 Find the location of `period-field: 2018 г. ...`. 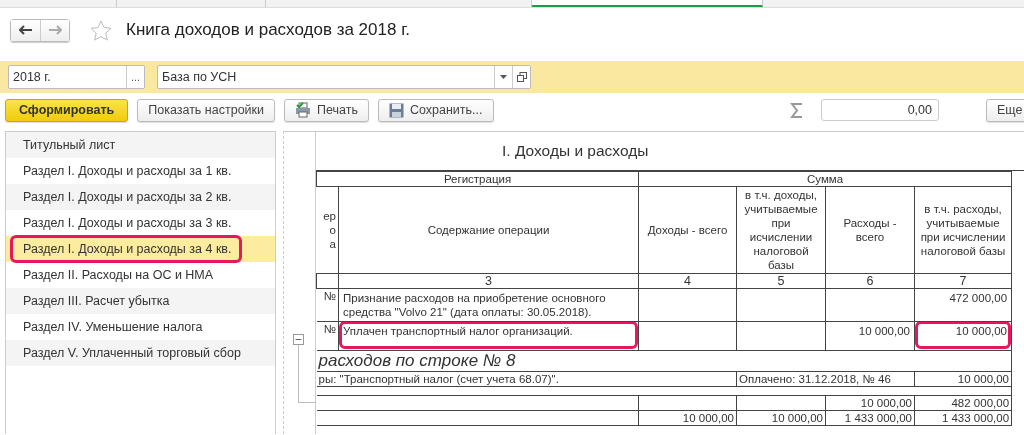

period-field: 2018 г. ... is located at coordinates (76, 77).